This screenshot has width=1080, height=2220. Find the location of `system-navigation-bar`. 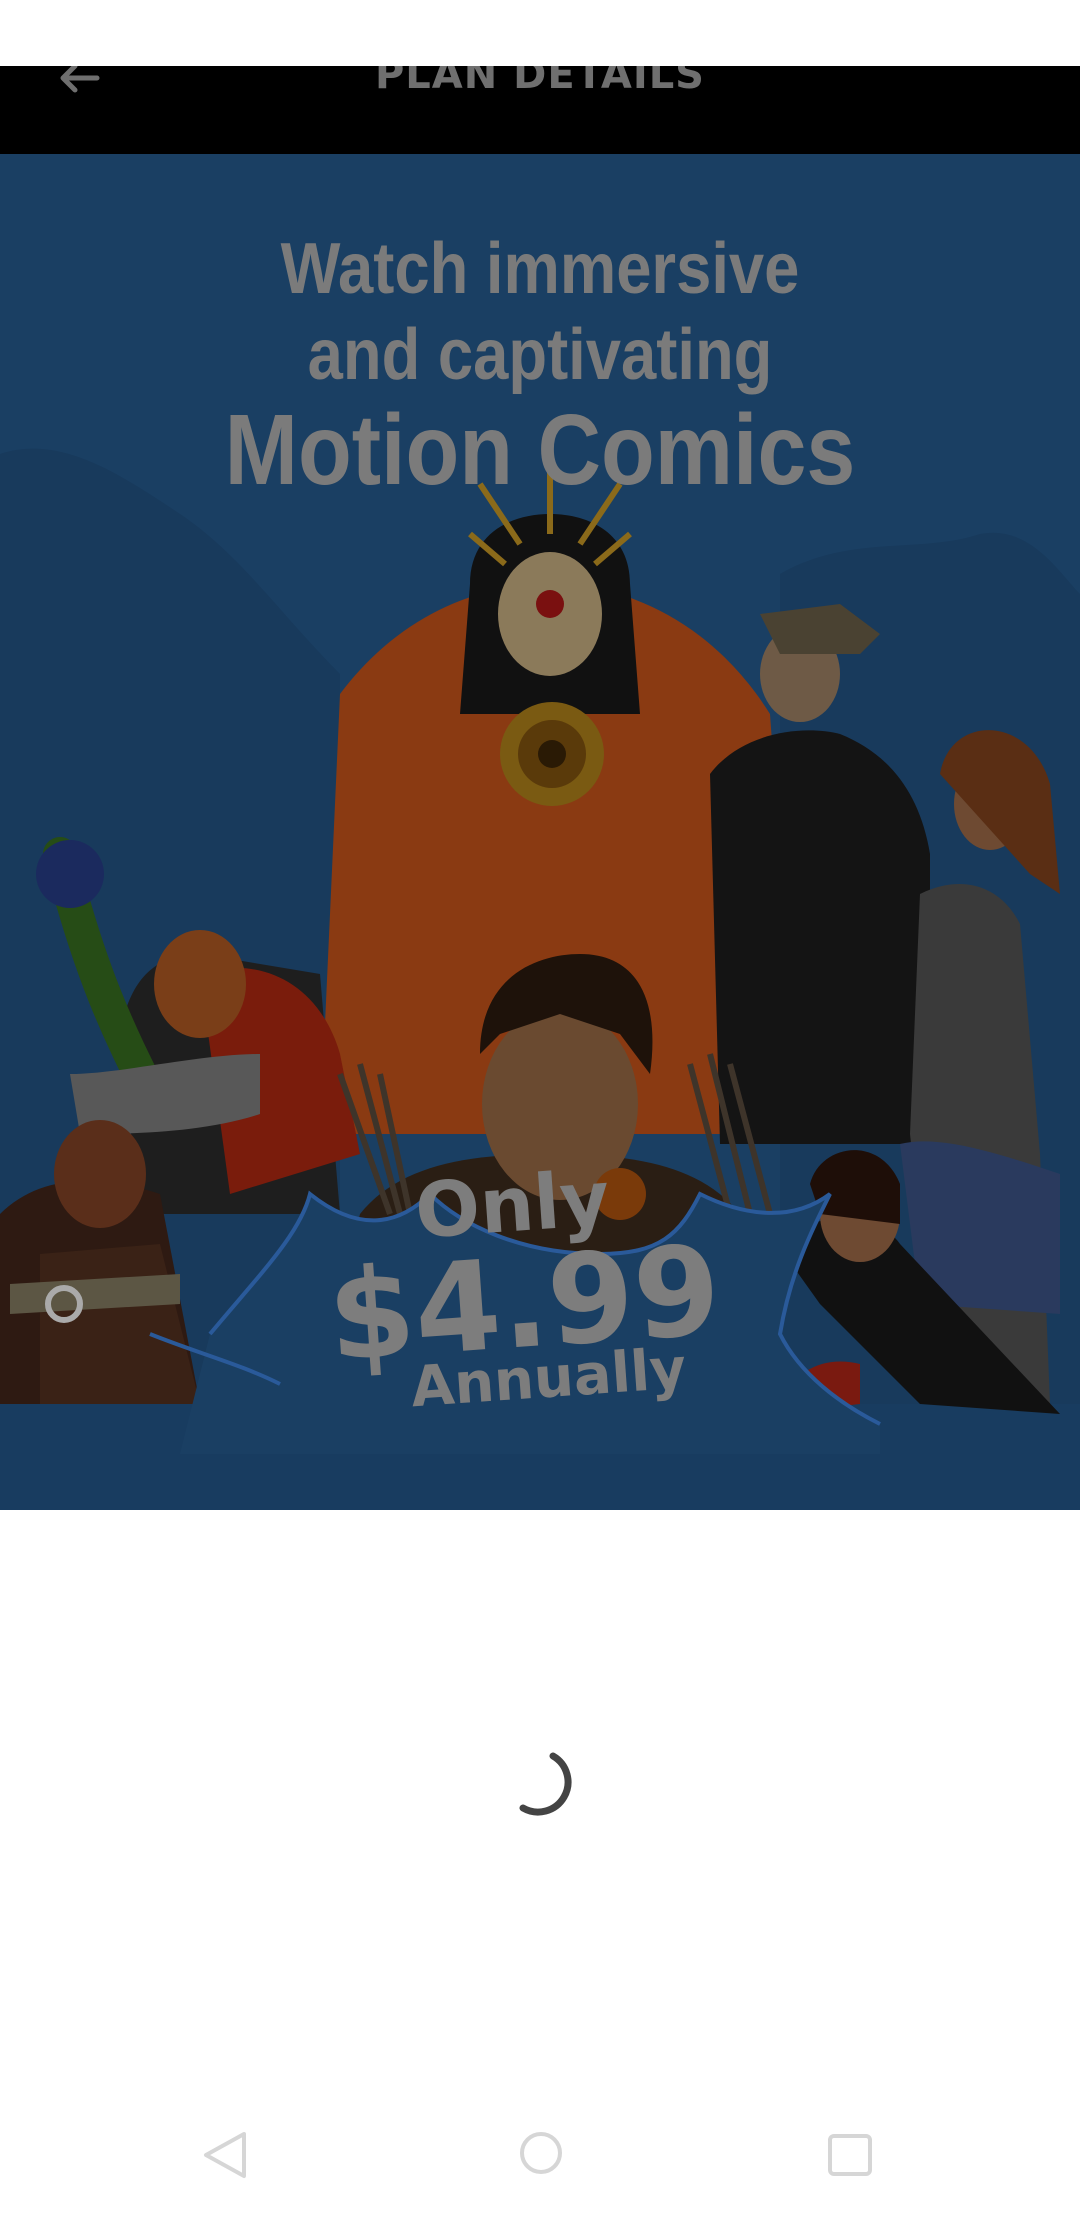

system-navigation-bar is located at coordinates (540, 2155).